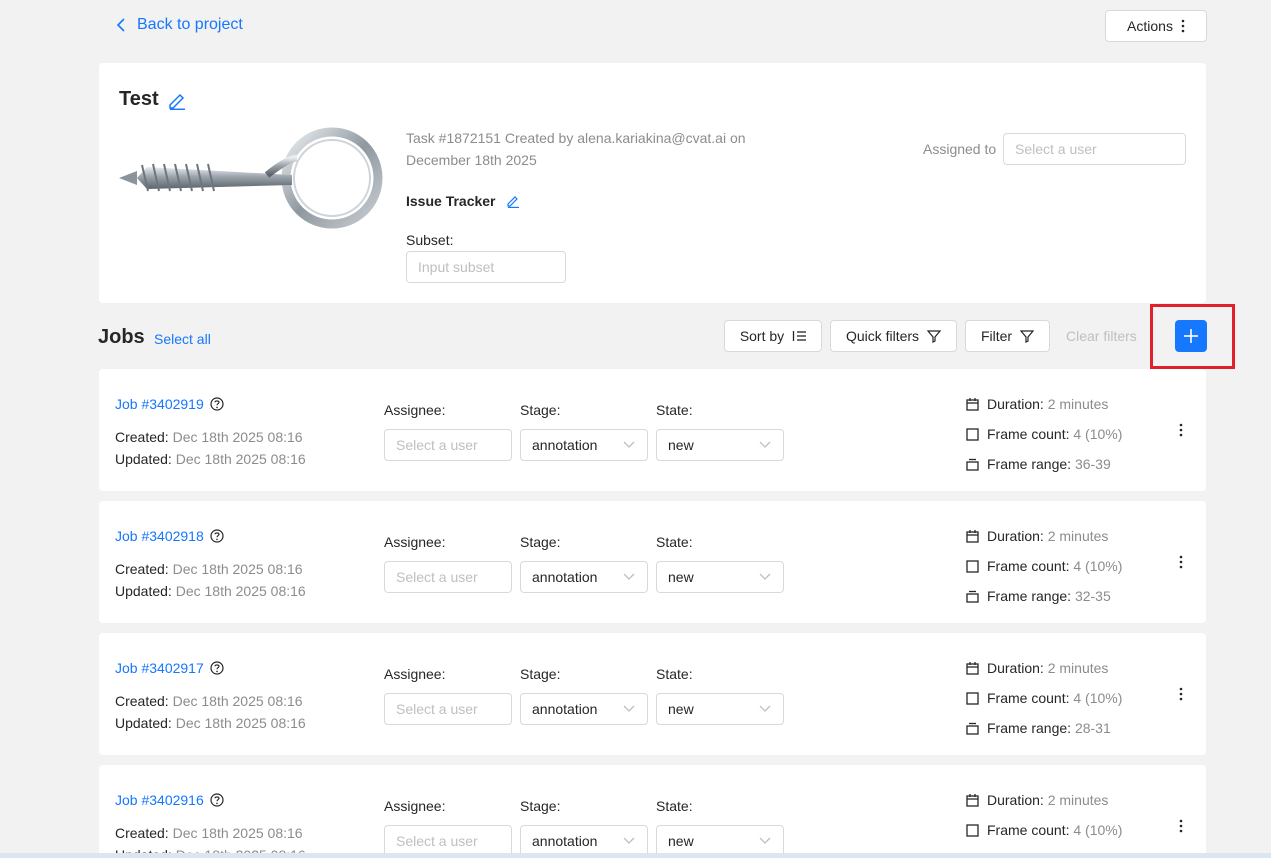  Describe the element at coordinates (773, 336) in the screenshot. I see `sort-by-button: Sort by` at that location.